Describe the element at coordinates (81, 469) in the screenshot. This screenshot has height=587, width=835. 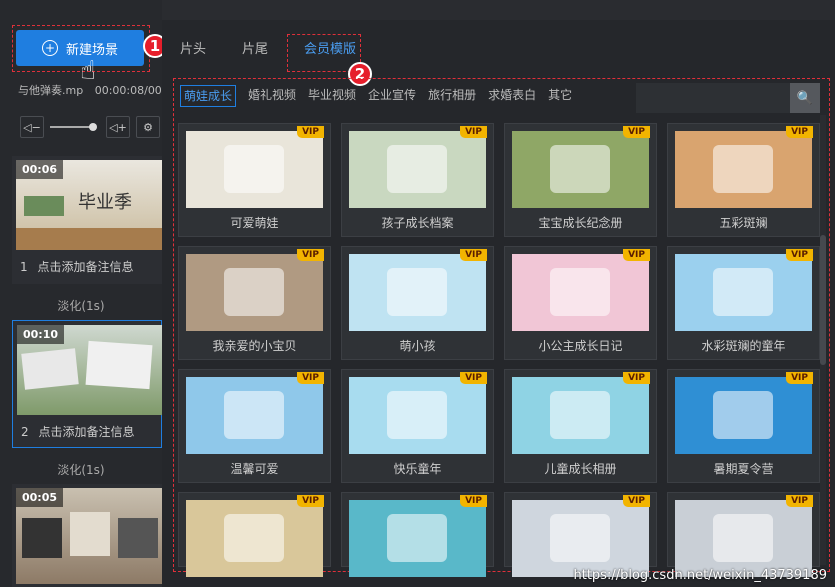
I see `transition-label-2: 淡化(1s)` at that location.